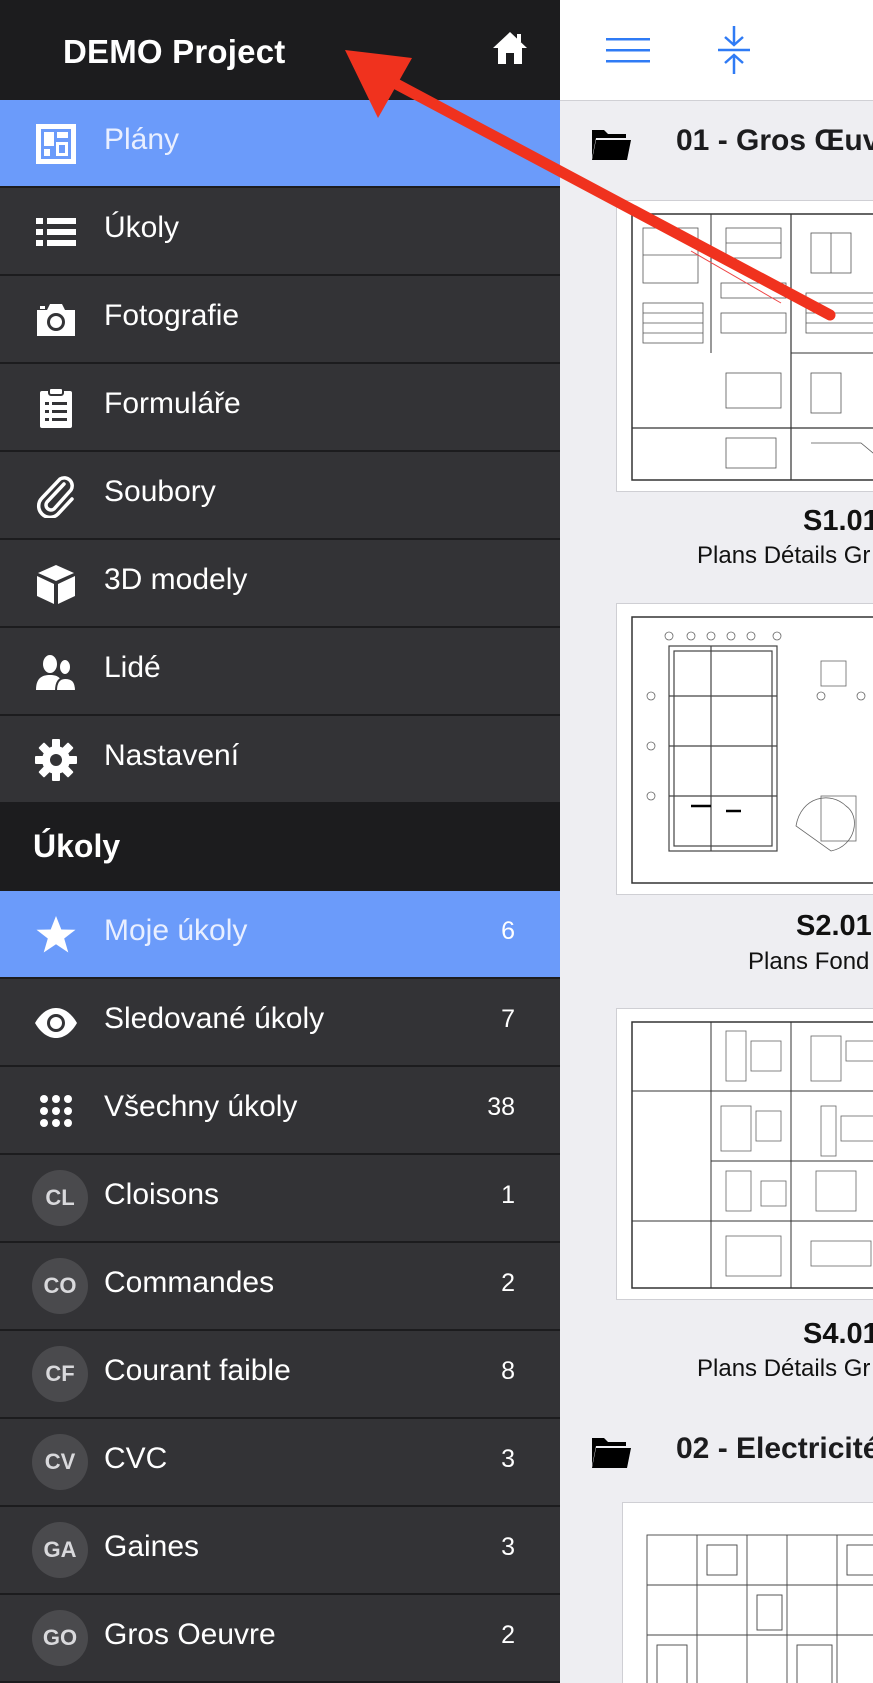 The height and width of the screenshot is (1683, 873). I want to click on list-icon, so click(56, 232).